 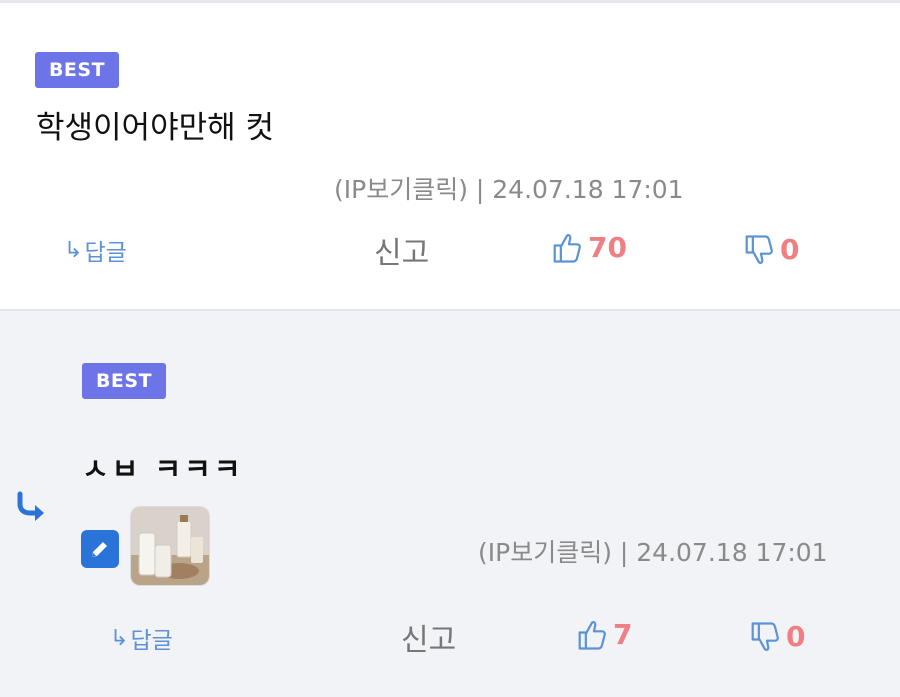 I want to click on like-button: 7, so click(x=604, y=634).